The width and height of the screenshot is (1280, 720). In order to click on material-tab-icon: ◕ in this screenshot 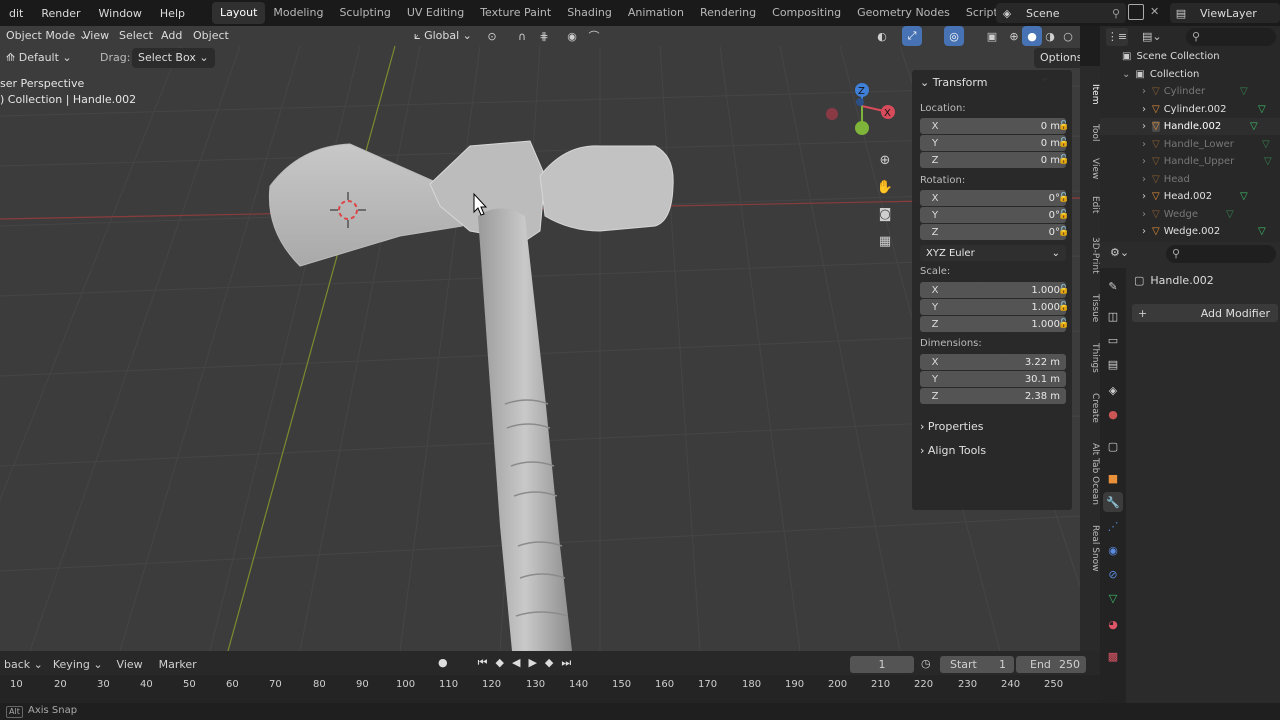, I will do `click(1113, 624)`.